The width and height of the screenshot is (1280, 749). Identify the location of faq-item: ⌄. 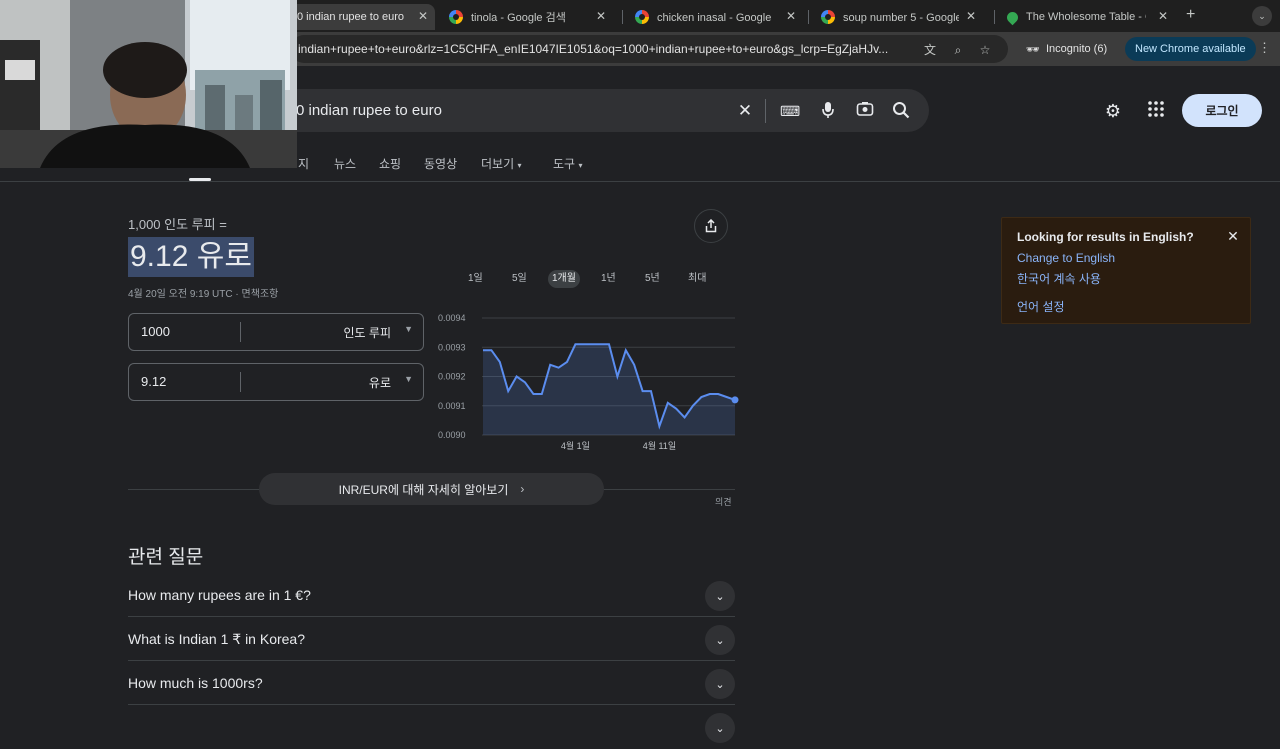
(431, 727).